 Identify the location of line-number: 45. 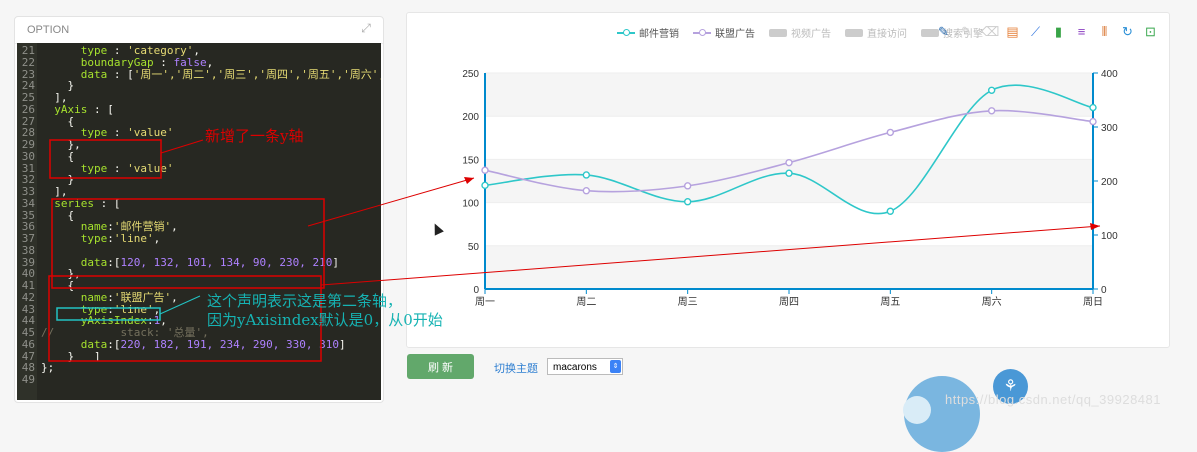
(28, 332).